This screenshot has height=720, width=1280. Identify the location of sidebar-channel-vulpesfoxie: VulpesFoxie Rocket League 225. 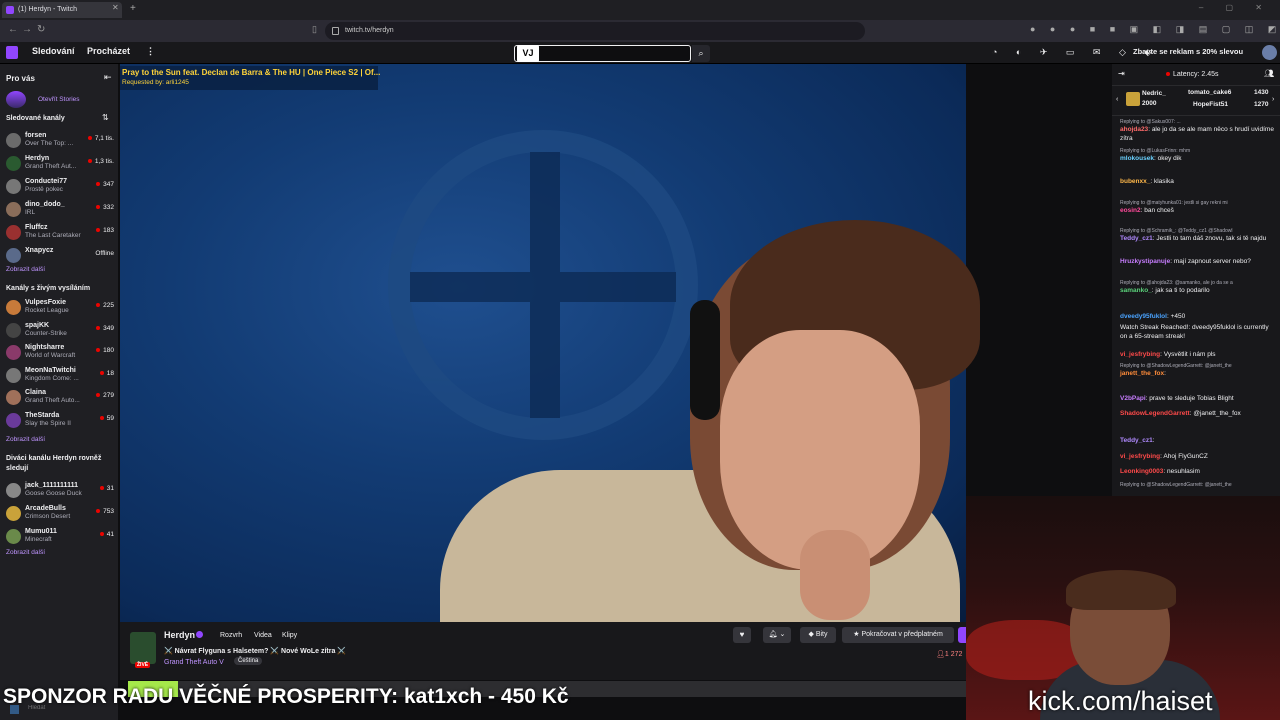
(60, 308).